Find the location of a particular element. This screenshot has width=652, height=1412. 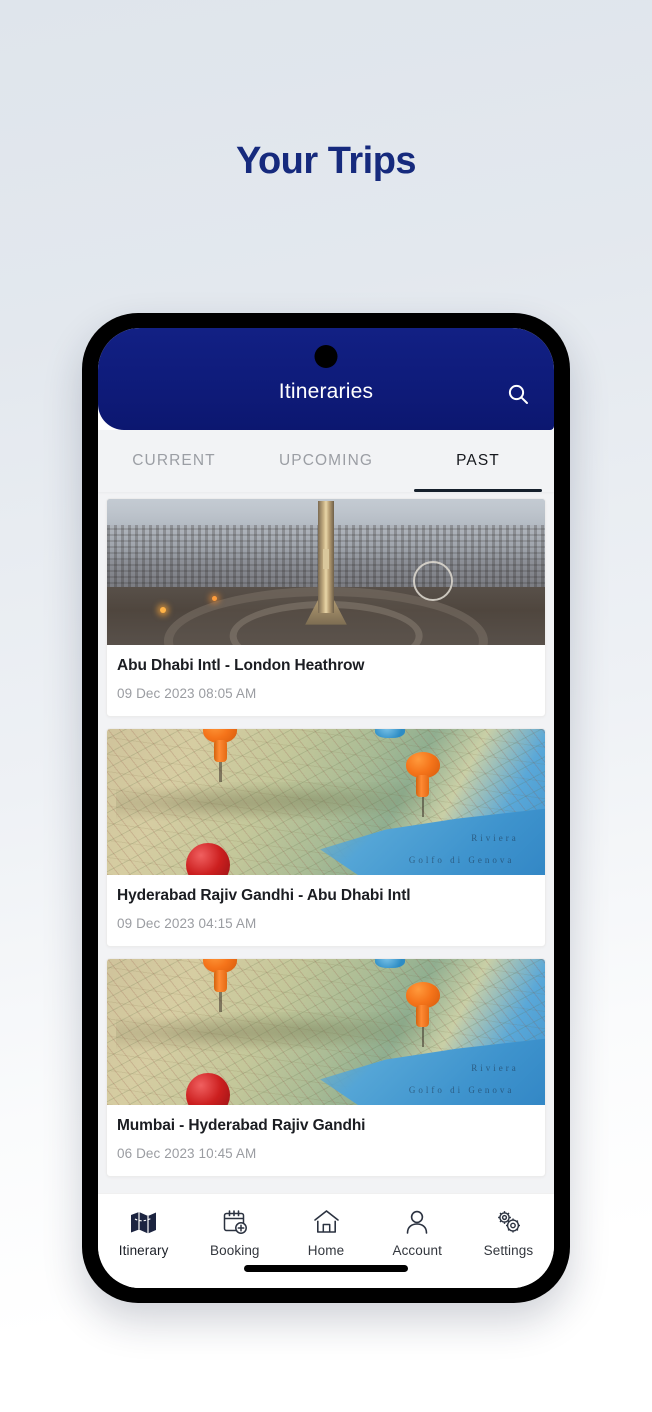

tab-upcoming: UPCOMING is located at coordinates (326, 461).